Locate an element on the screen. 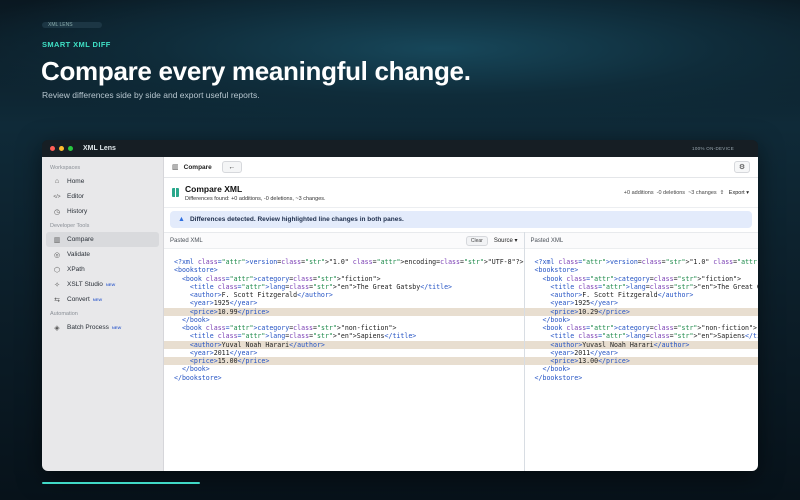  sidebar-item-label: Home is located at coordinates (76, 181).